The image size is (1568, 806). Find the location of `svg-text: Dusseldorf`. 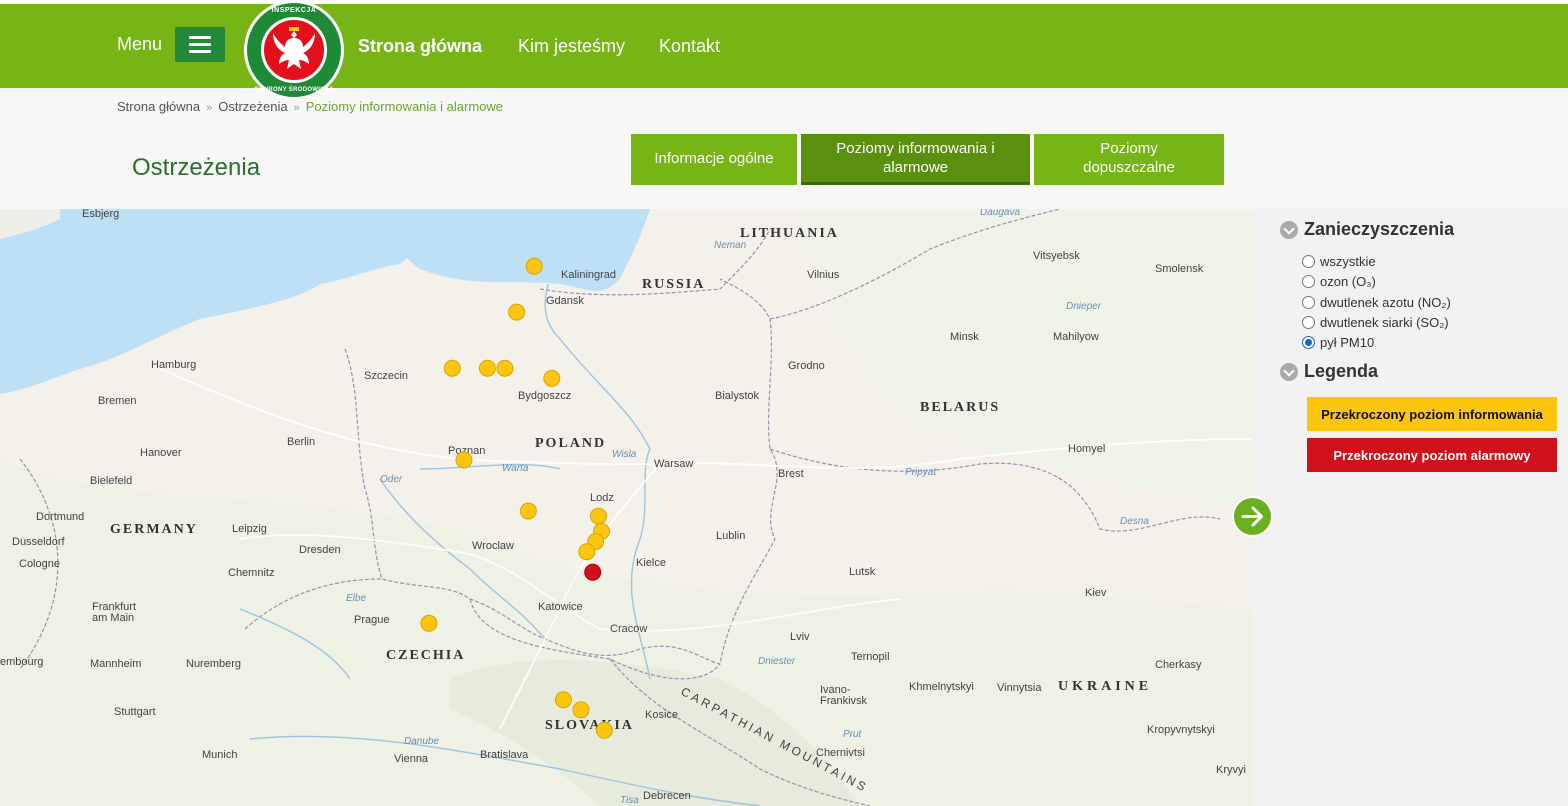

svg-text: Dusseldorf is located at coordinates (39, 542).